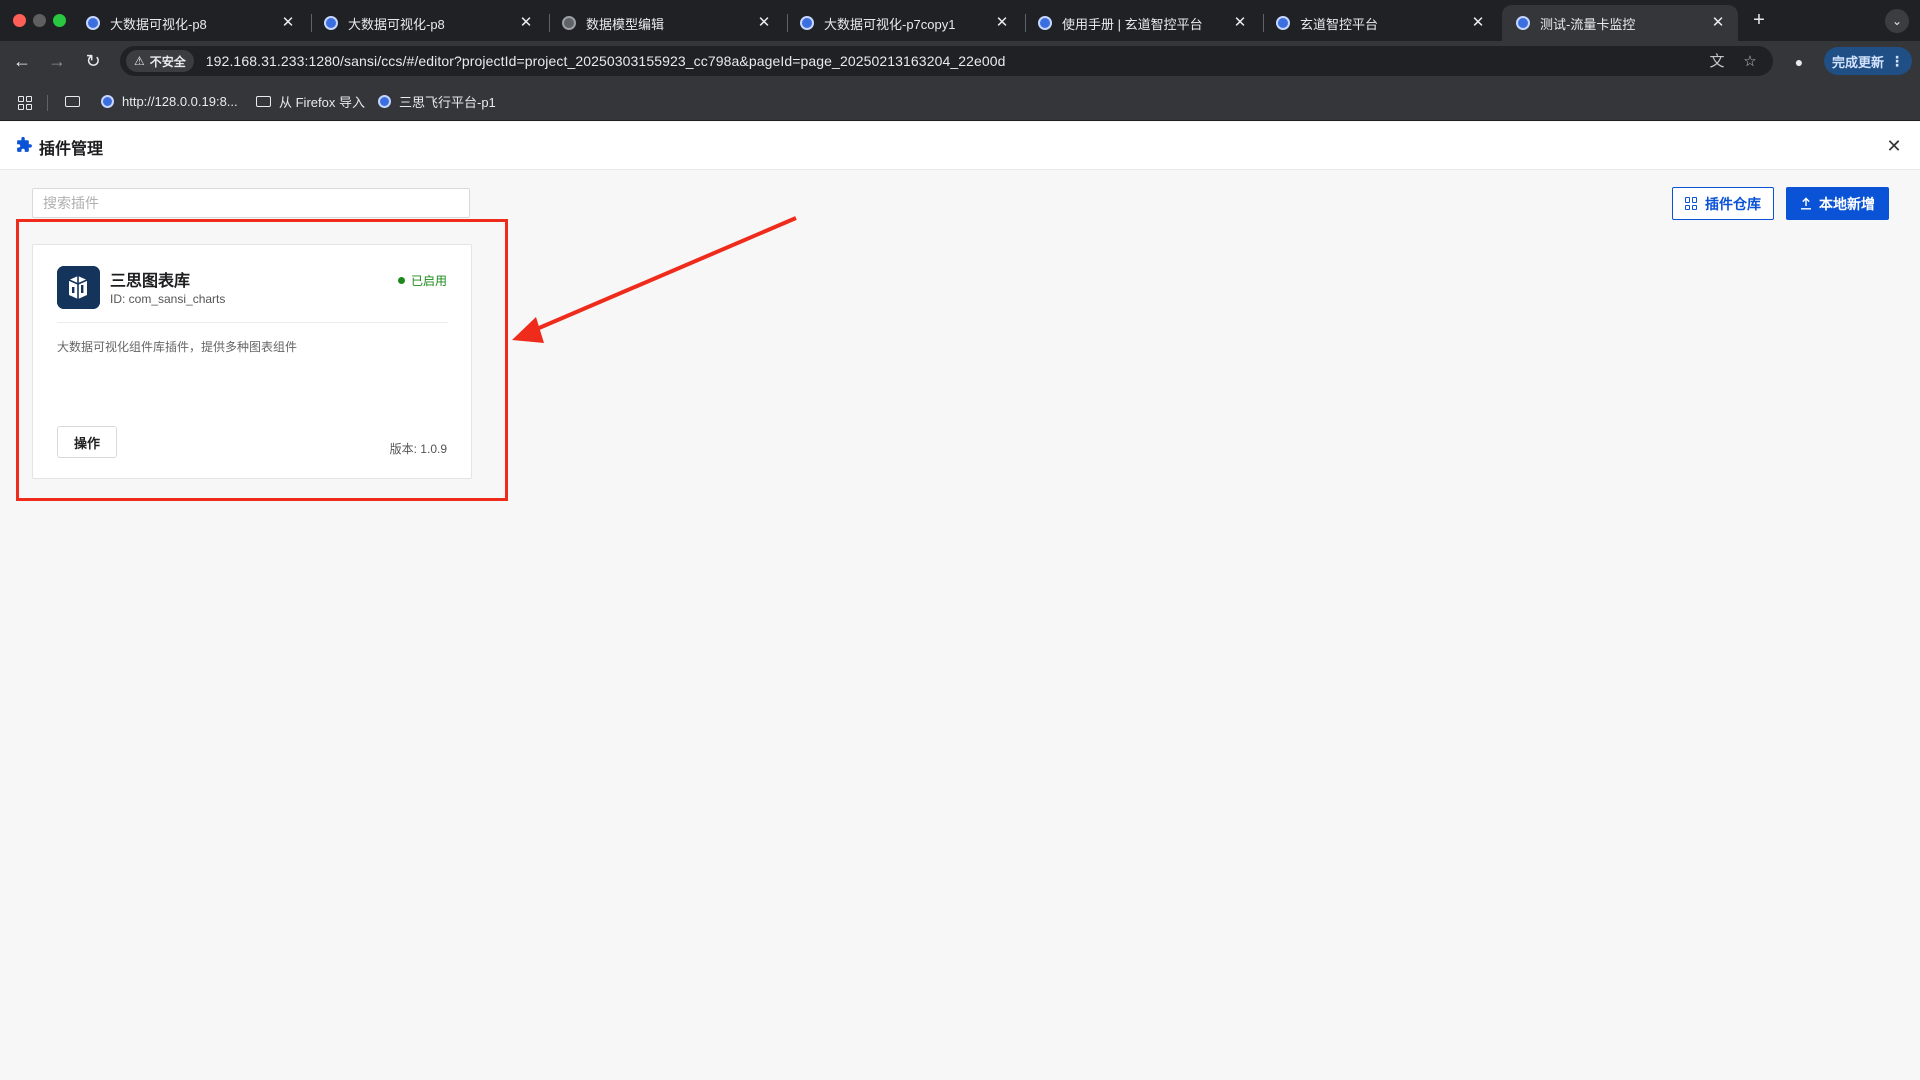 This screenshot has width=1920, height=1080. What do you see at coordinates (25, 103) in the screenshot?
I see `apps-grid-icon` at bounding box center [25, 103].